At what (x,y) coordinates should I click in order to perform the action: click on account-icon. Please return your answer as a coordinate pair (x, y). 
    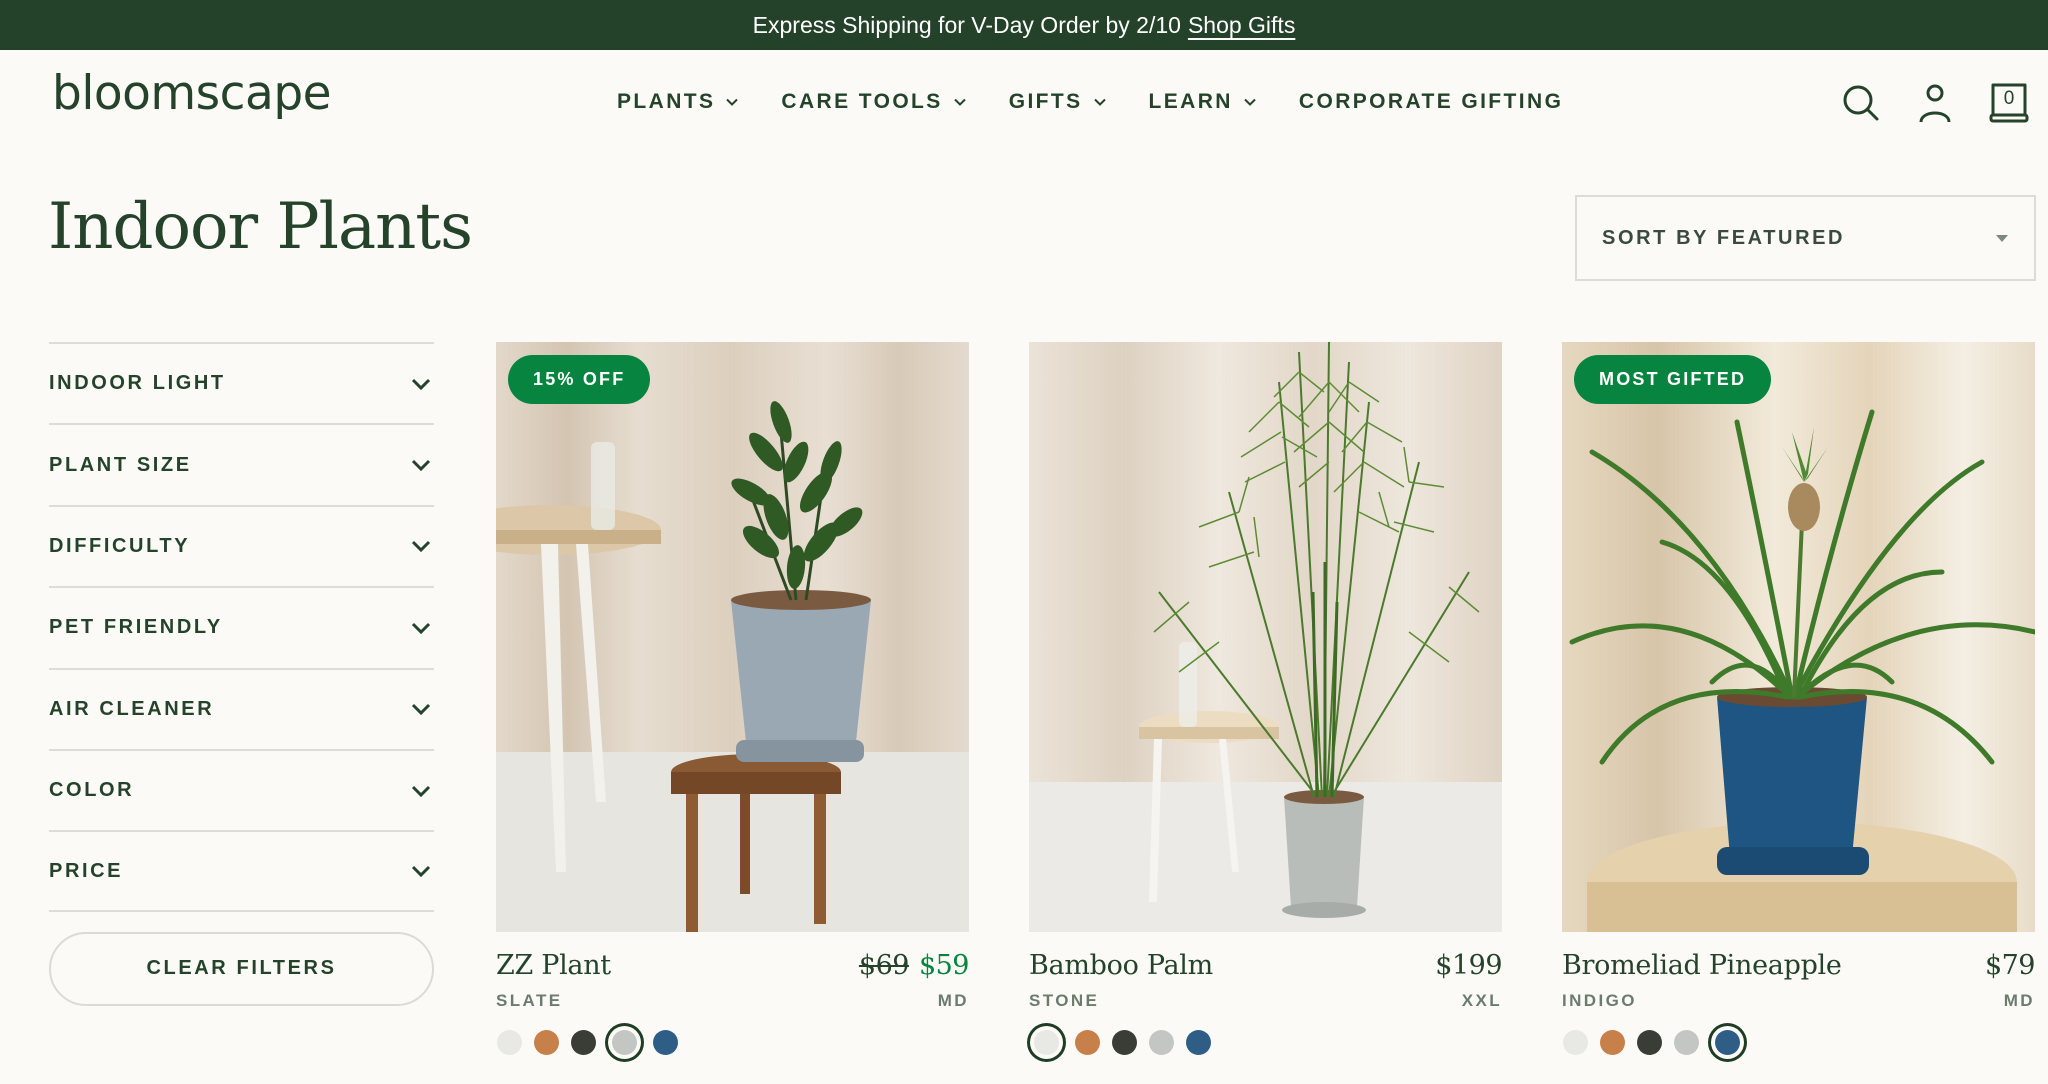
    Looking at the image, I should click on (1935, 103).